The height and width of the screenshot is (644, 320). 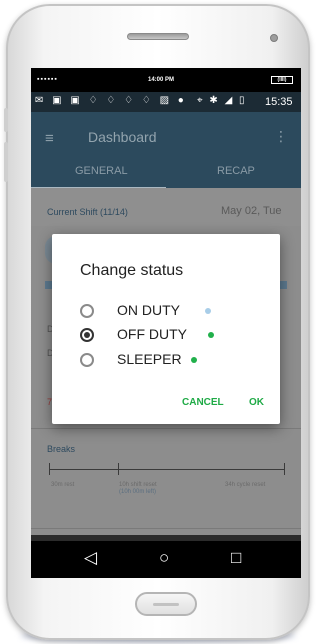 I want to click on home-icon: ○, so click(x=164, y=558).